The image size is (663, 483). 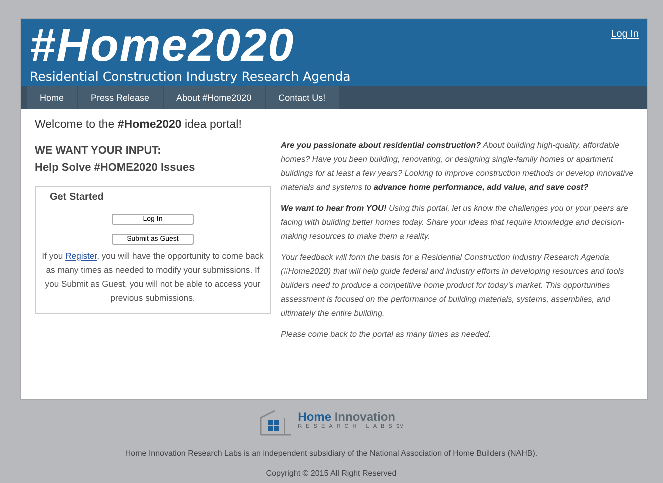 I want to click on section-subheading: Help Solve #HOME2020 Issues, so click(x=115, y=168).